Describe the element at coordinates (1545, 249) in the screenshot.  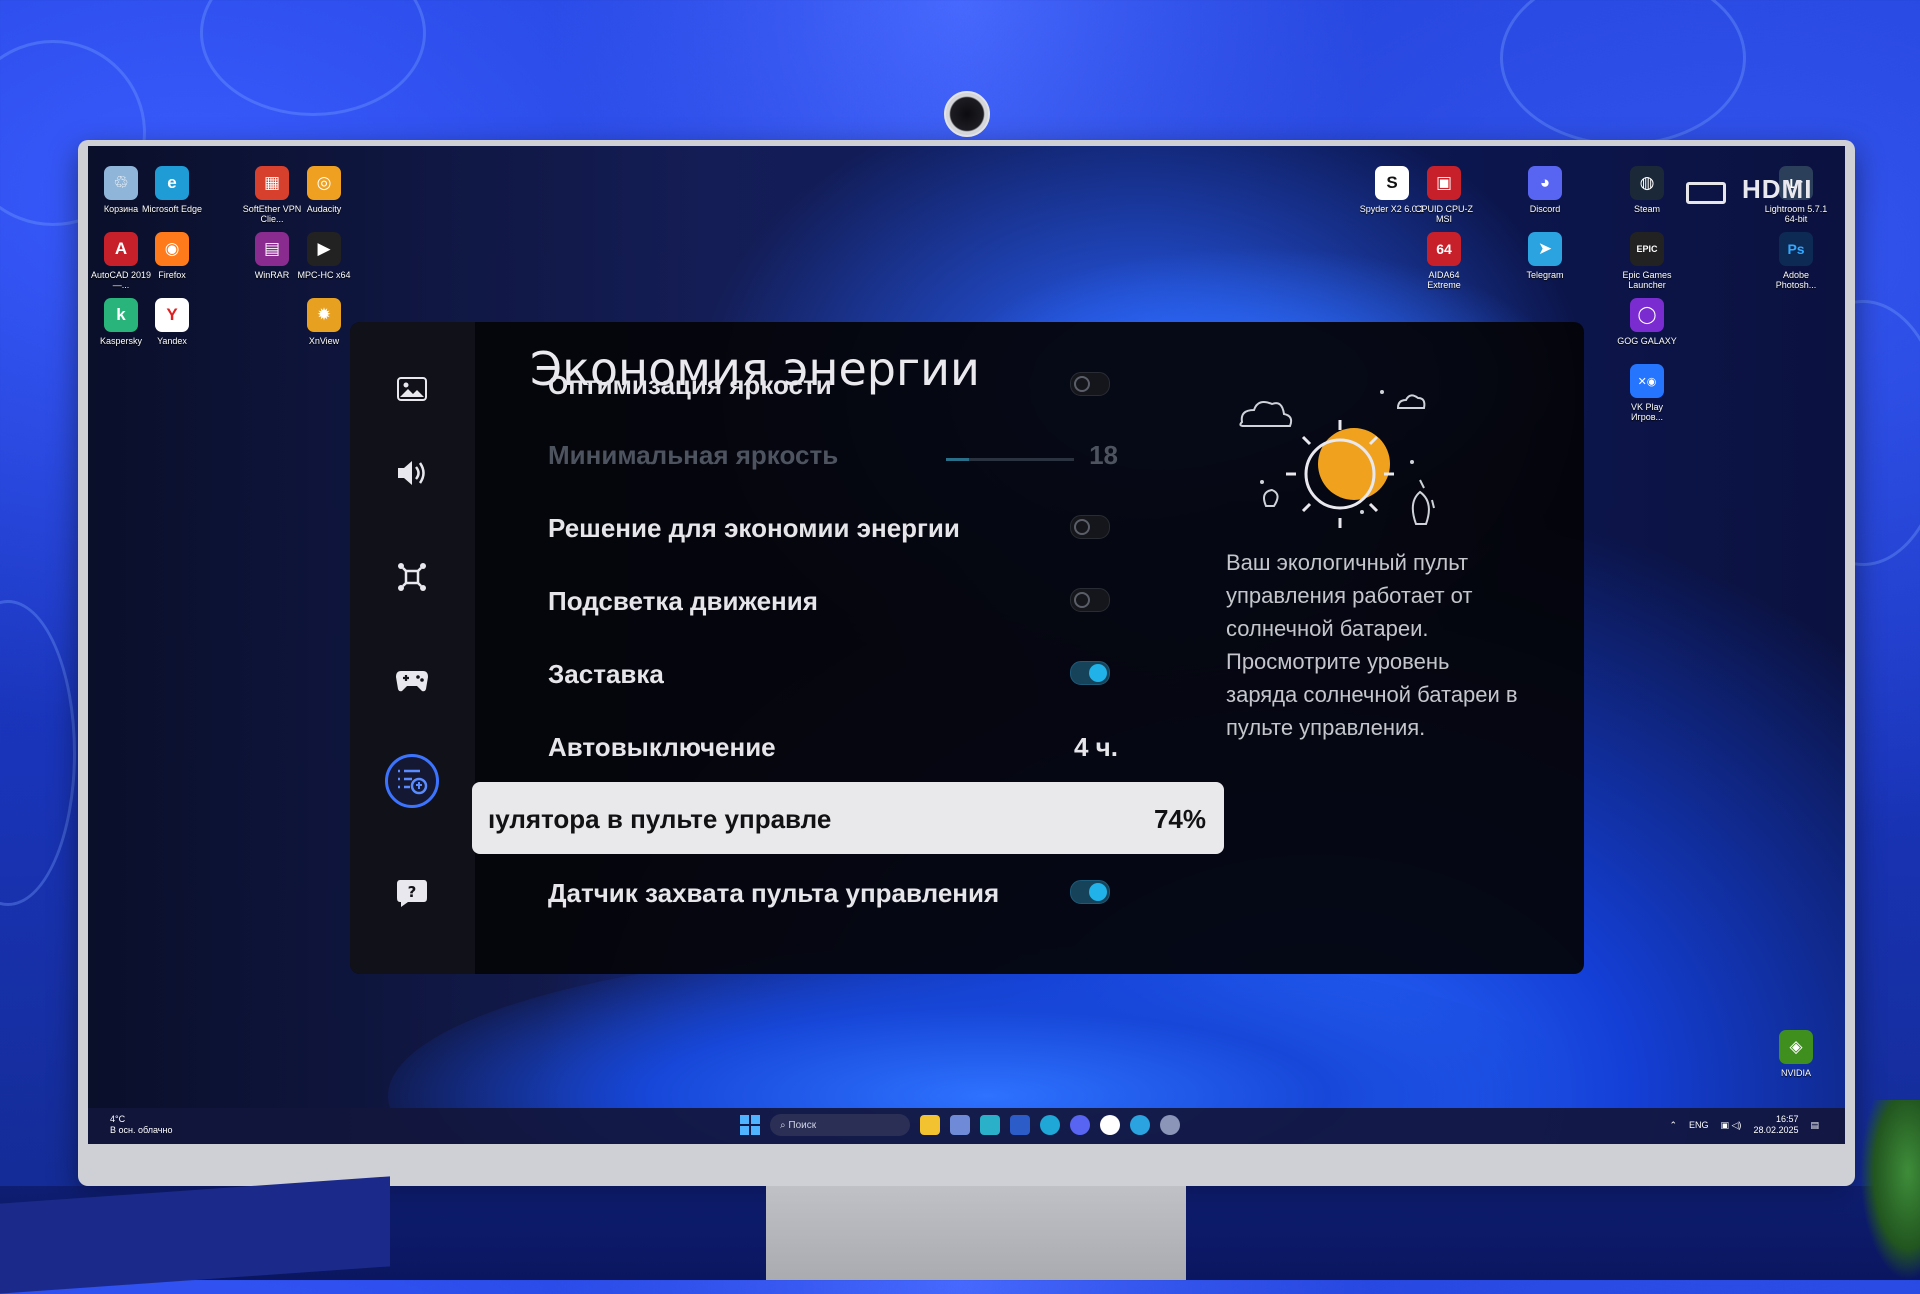
I see `telegram-icon: ➤` at that location.